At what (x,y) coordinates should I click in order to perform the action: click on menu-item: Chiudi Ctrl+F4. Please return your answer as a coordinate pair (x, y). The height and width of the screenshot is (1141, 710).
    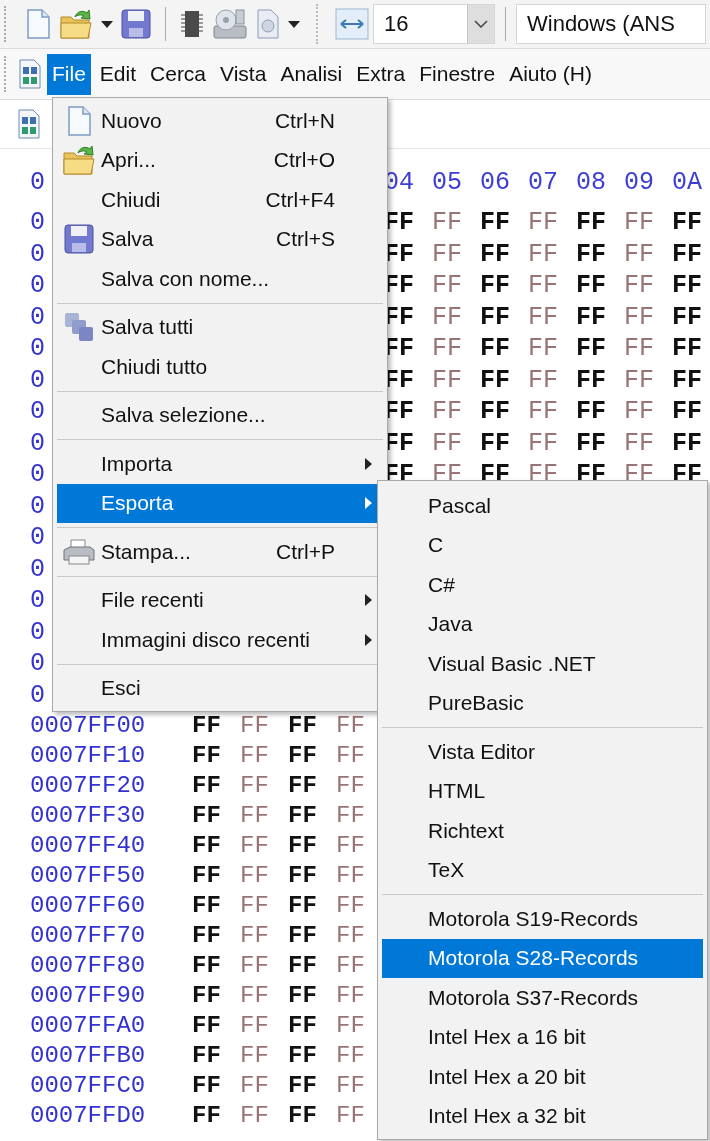
    Looking at the image, I should click on (220, 200).